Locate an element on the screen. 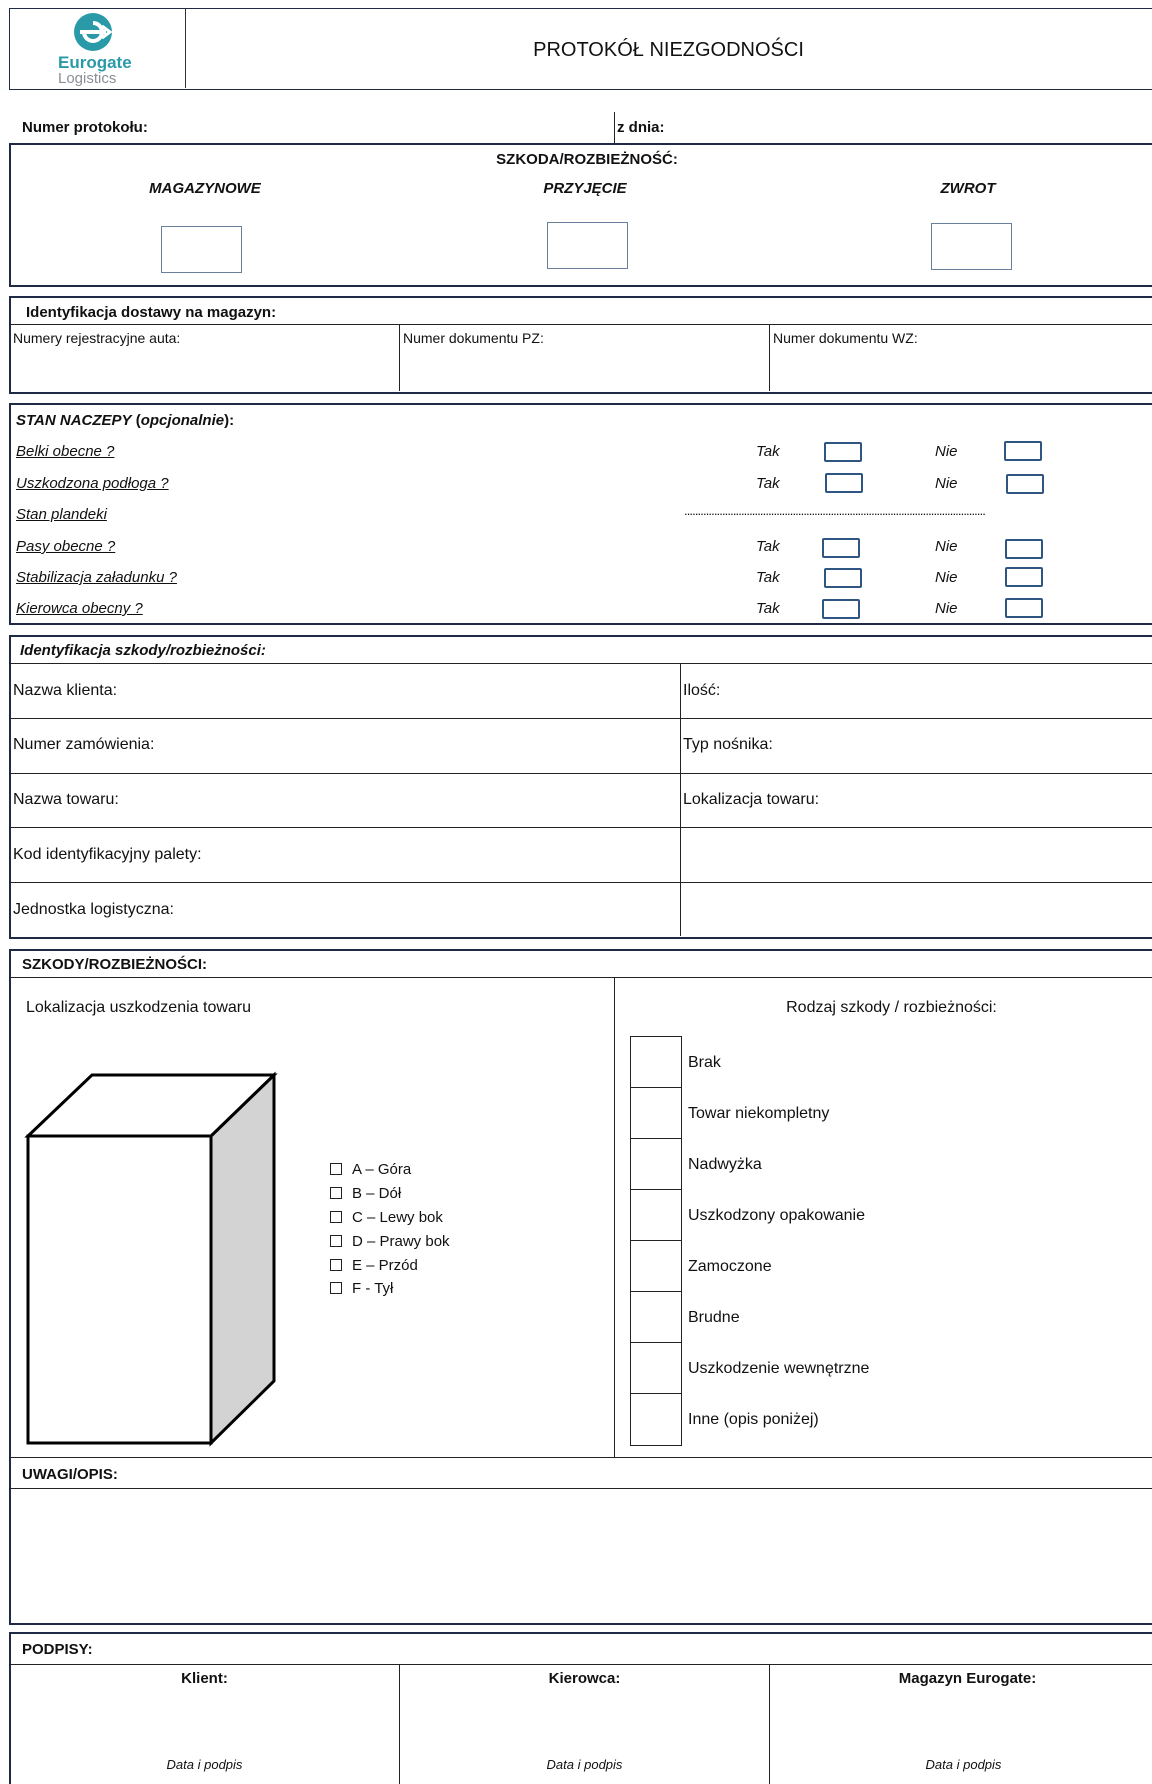 The image size is (1152, 1784). signature-box-warehouse: Magazyn Eurogate: Data i podpis is located at coordinates (961, 1719).